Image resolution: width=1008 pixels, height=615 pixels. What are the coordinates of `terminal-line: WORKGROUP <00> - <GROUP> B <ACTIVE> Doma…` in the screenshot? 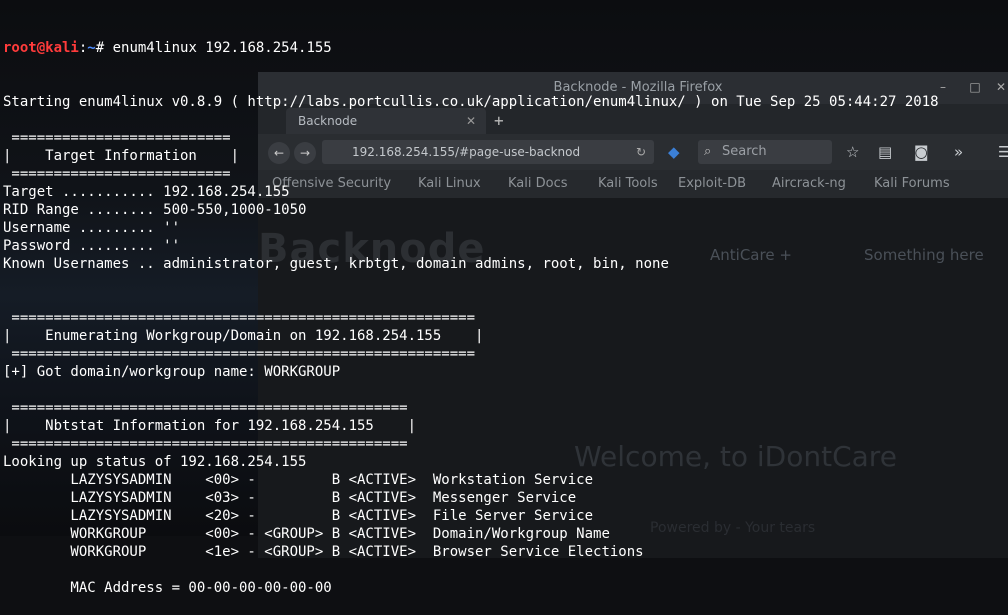 It's located at (306, 534).